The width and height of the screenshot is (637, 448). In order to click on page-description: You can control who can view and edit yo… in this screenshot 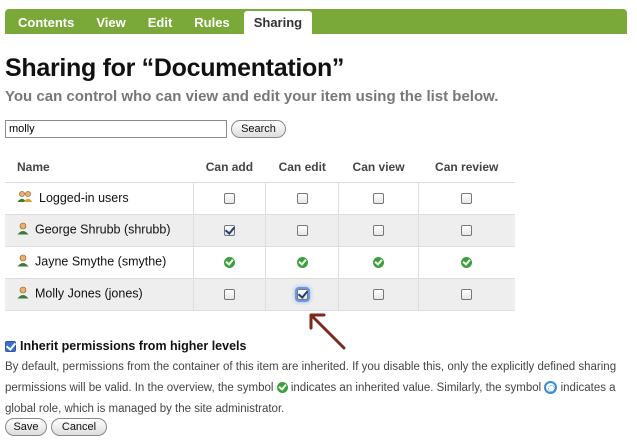, I will do `click(252, 96)`.